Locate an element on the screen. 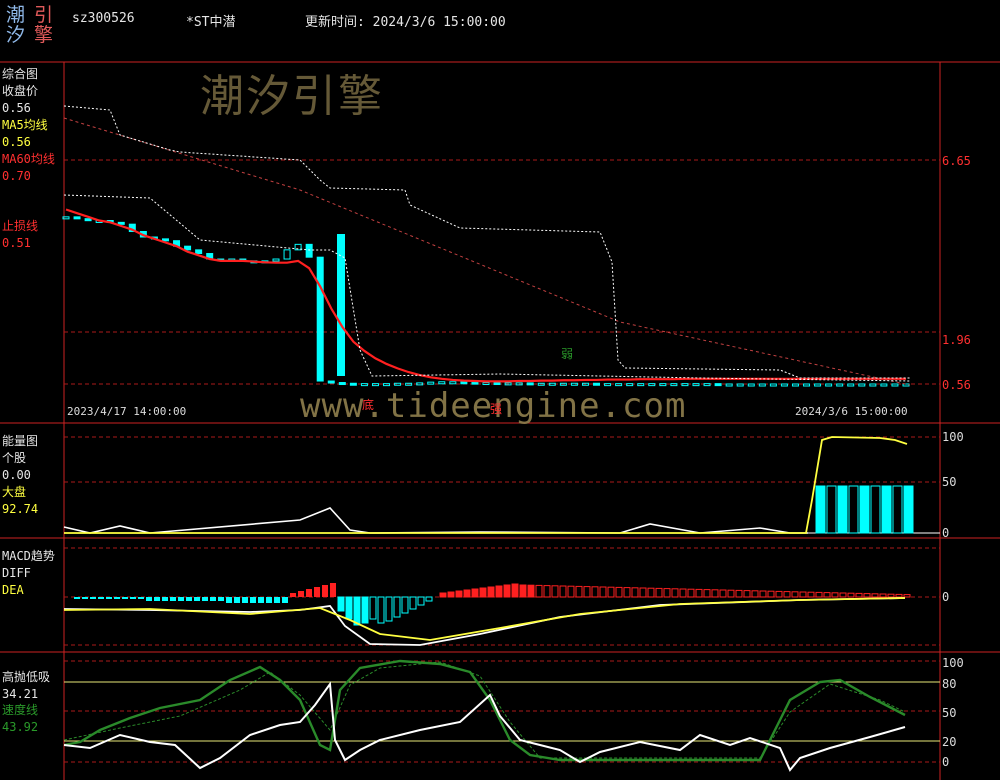 The image size is (1000, 780). main-label-close: 收盘价 is located at coordinates (20, 91).